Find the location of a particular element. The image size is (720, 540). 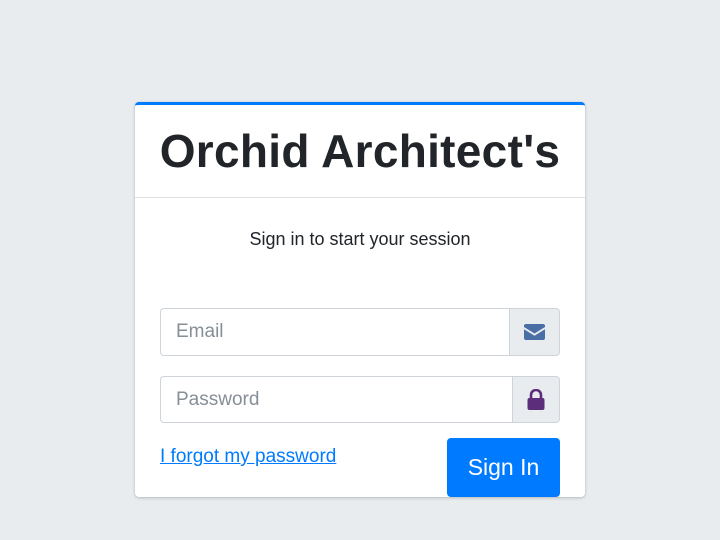

password-addon is located at coordinates (536, 399).